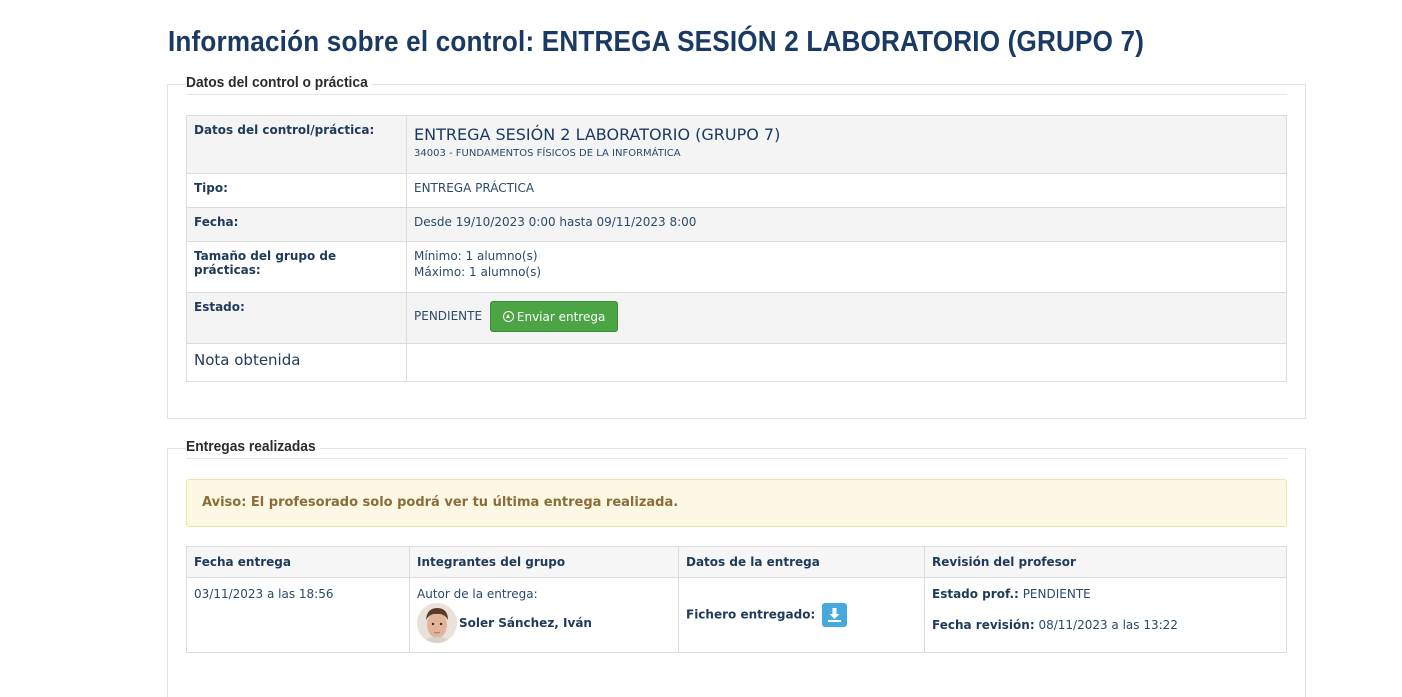 The image size is (1402, 697). What do you see at coordinates (801, 562) in the screenshot?
I see `header-datos: Datos de la entrega` at bounding box center [801, 562].